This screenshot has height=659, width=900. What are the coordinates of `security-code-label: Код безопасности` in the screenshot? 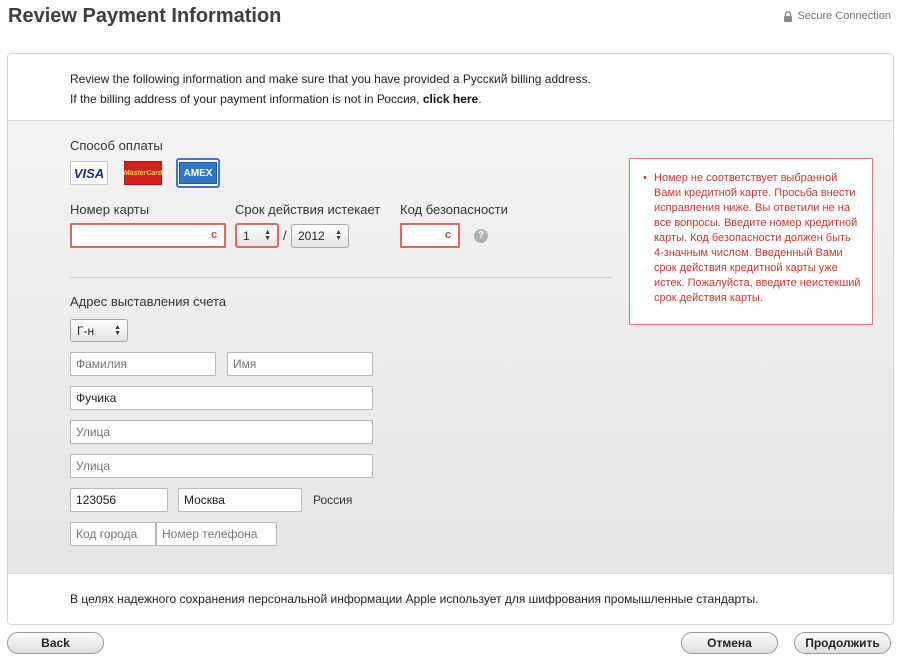 It's located at (454, 209).